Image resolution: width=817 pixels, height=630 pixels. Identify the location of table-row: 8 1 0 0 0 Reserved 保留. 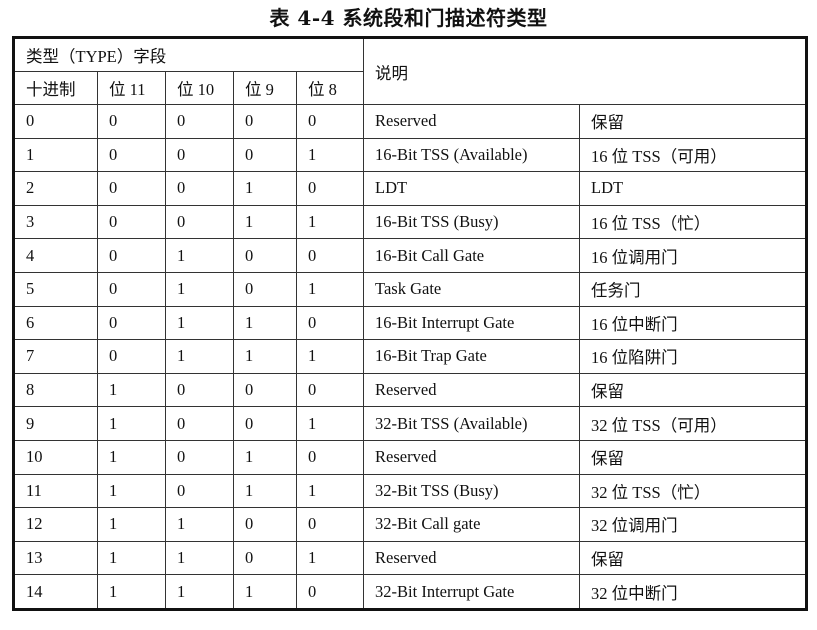
(410, 390).